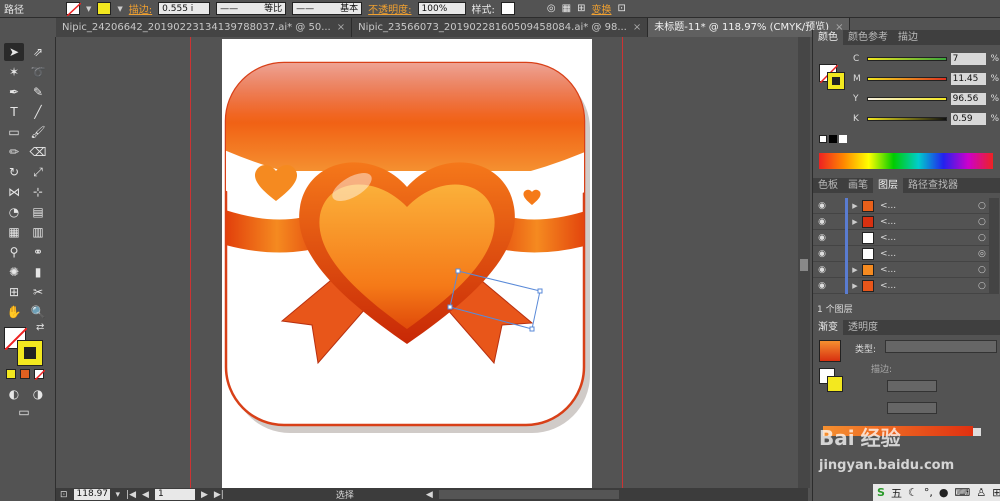 This screenshot has width=1000, height=501. Describe the element at coordinates (994, 246) in the screenshot. I see `layers-scrollbar` at that location.